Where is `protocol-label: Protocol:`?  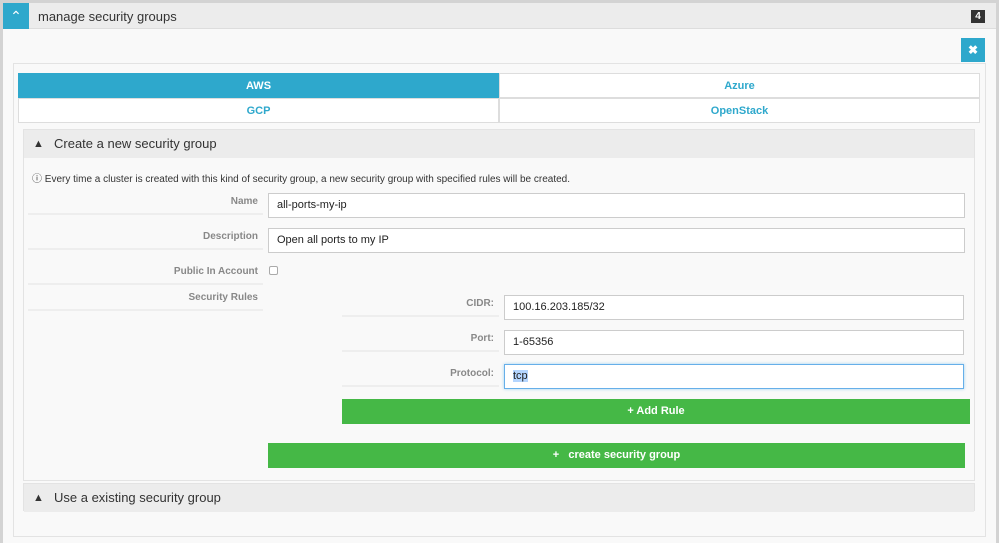
protocol-label: Protocol: is located at coordinates (420, 377).